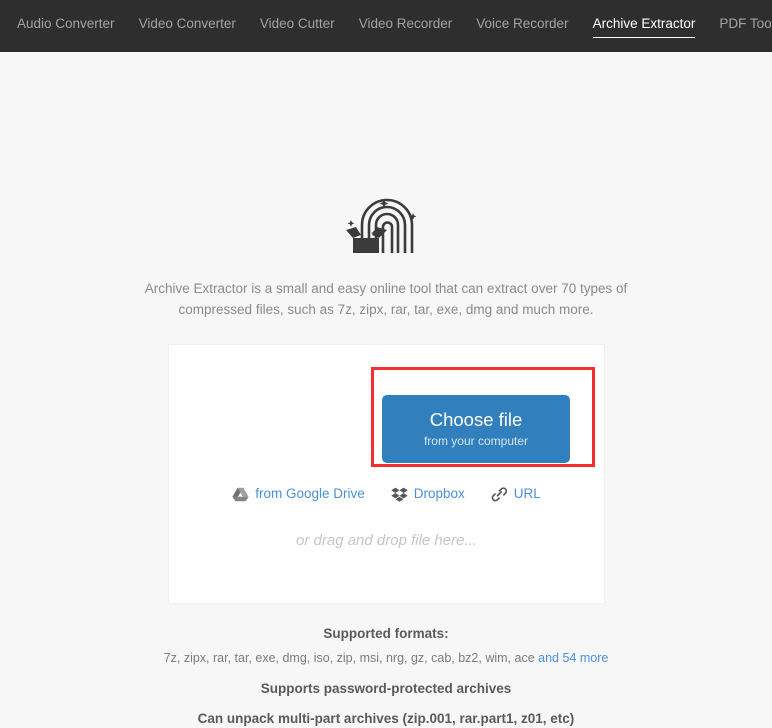 The image size is (772, 728). What do you see at coordinates (499, 494) in the screenshot?
I see `link-icon` at bounding box center [499, 494].